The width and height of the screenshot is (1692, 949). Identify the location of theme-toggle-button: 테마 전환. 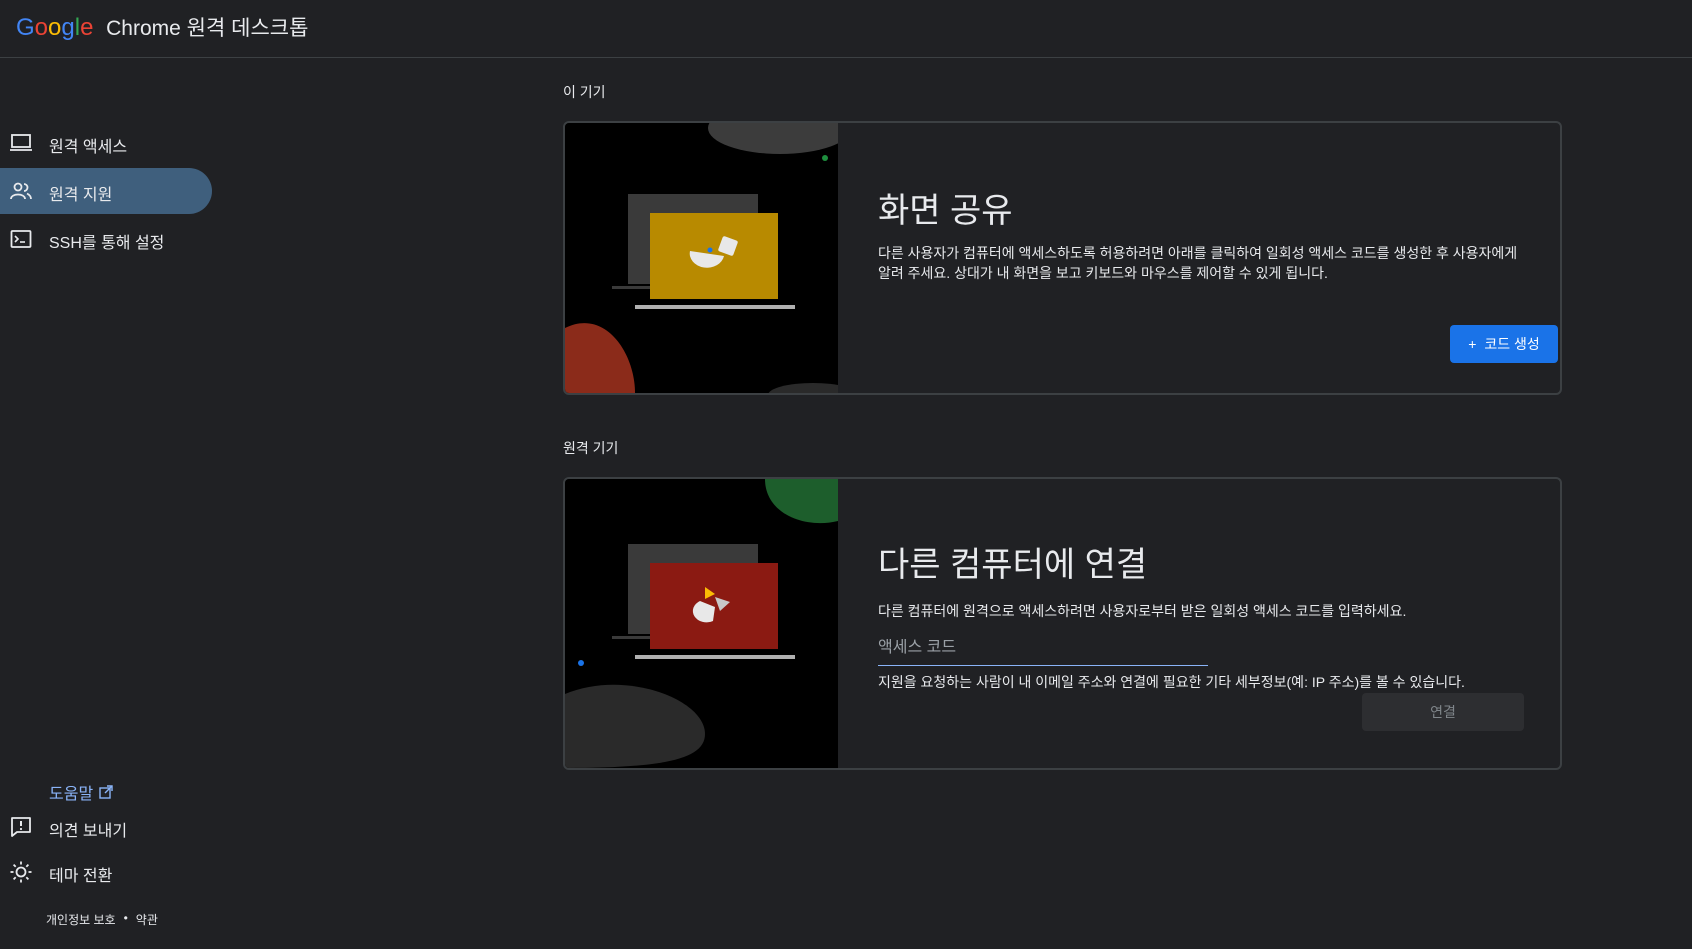
(110, 872).